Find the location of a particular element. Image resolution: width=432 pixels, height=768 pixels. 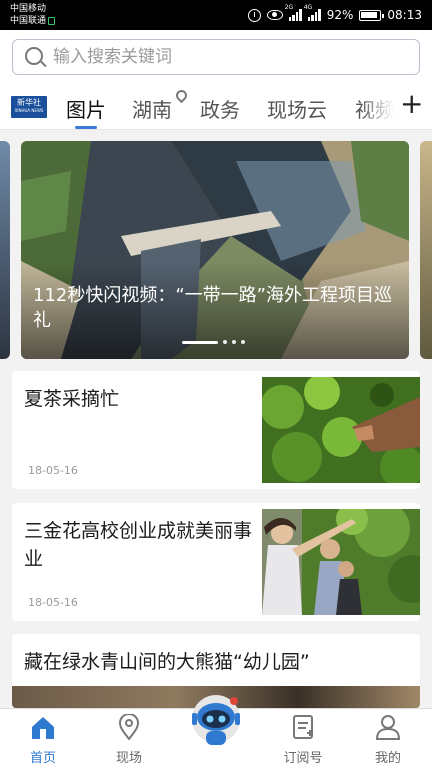

nav-subscriptions: 订阅号 is located at coordinates (303, 738).